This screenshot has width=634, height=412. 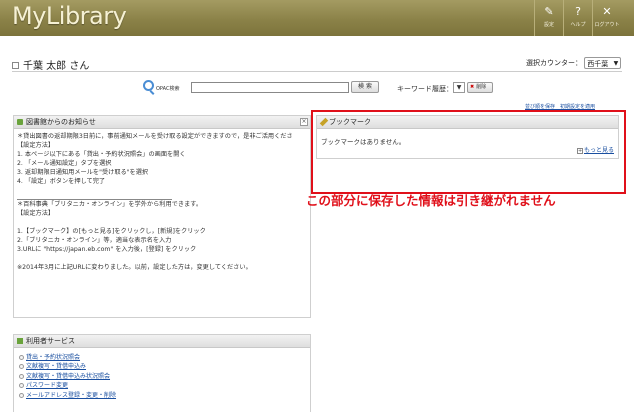 What do you see at coordinates (578, 25) in the screenshot?
I see `help-label: ヘルプ` at bounding box center [578, 25].